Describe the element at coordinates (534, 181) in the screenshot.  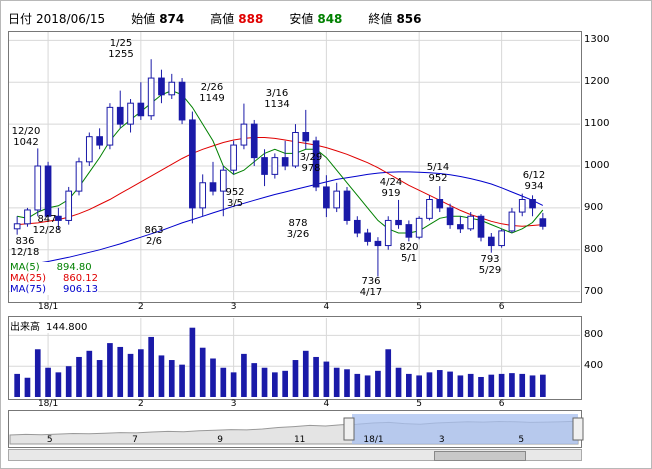
I see `price-annotation: 6/12 934` at that location.